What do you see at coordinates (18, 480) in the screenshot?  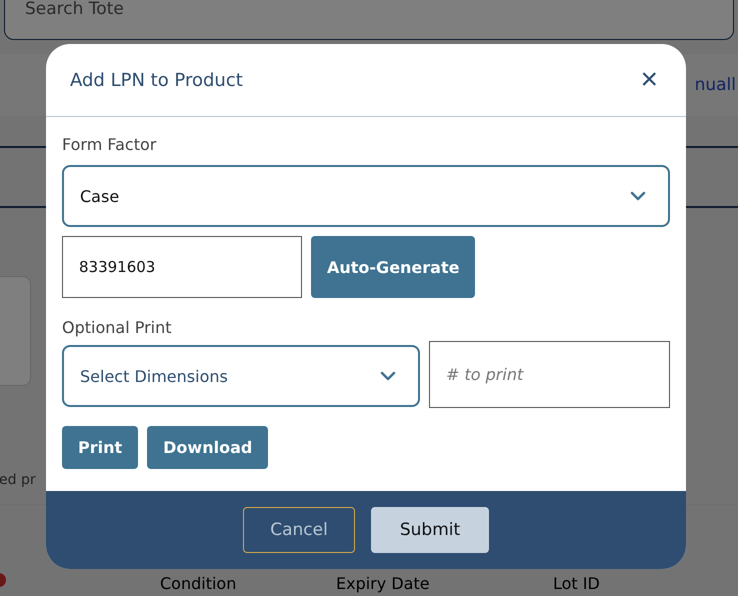 I see `note-text: ed pr` at bounding box center [18, 480].